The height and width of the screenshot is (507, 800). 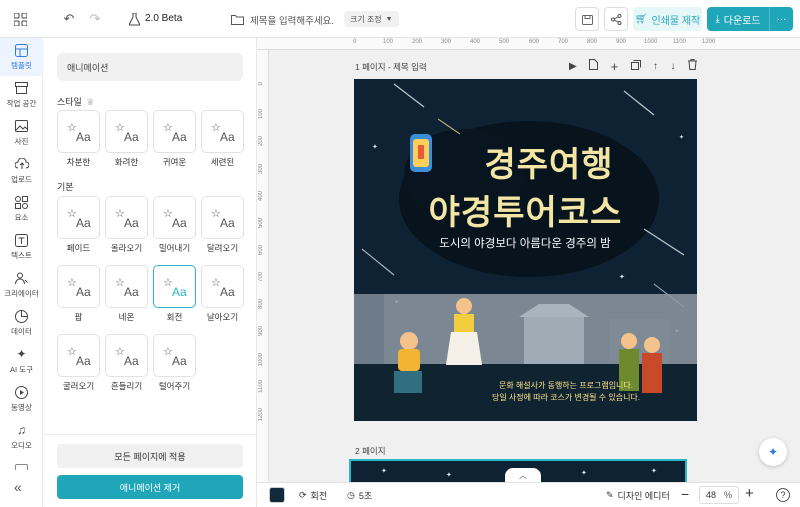 What do you see at coordinates (21, 179) in the screenshot?
I see `rail-label: 업로드` at bounding box center [21, 179].